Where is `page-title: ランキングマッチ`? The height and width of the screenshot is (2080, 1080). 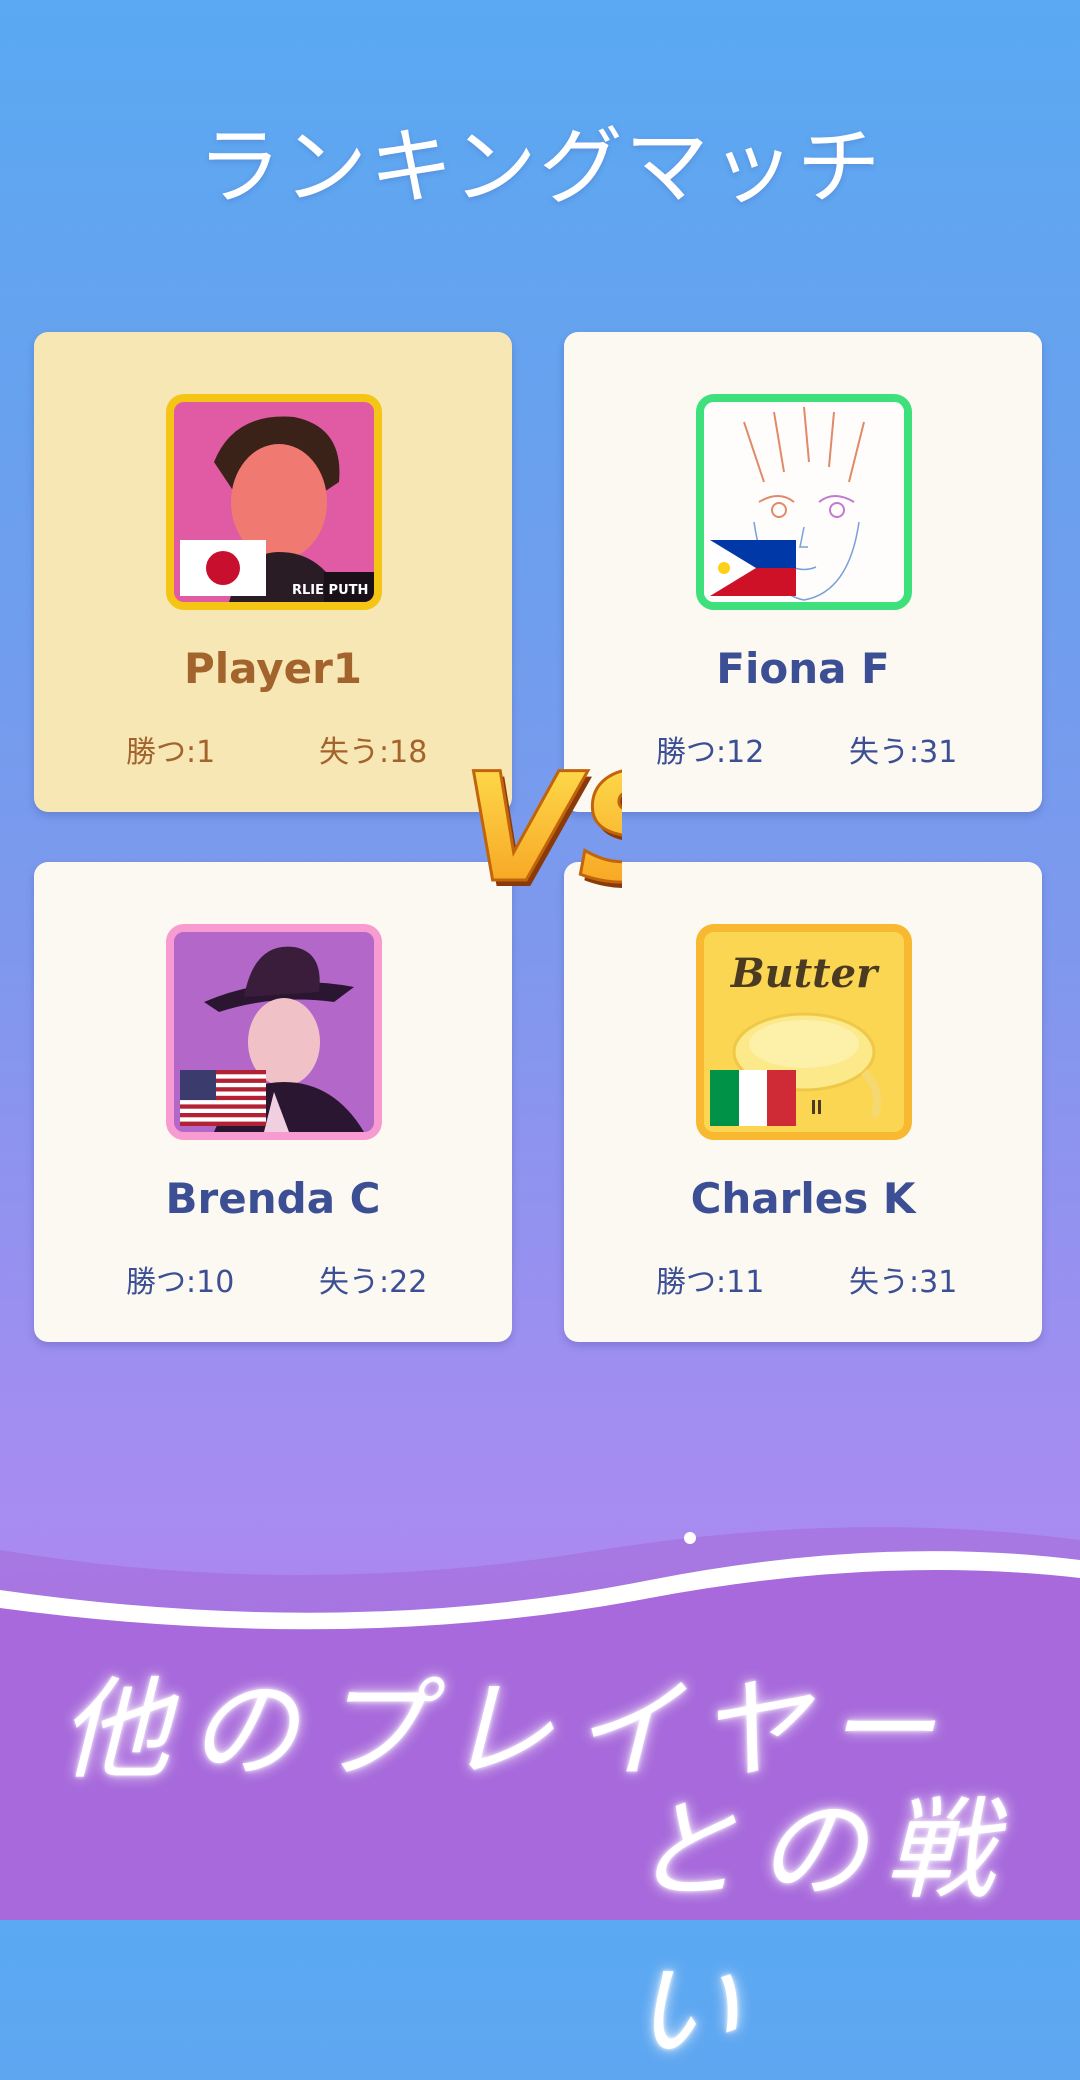 page-title: ランキングマッチ is located at coordinates (540, 167).